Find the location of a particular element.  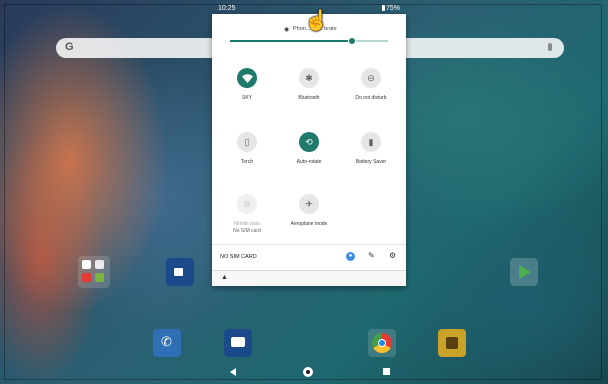

aeroplane-icon: ✈ is located at coordinates (309, 204).